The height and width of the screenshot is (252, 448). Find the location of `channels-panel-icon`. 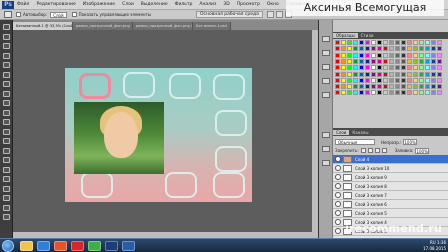

channels-panel-icon is located at coordinates (326, 149).